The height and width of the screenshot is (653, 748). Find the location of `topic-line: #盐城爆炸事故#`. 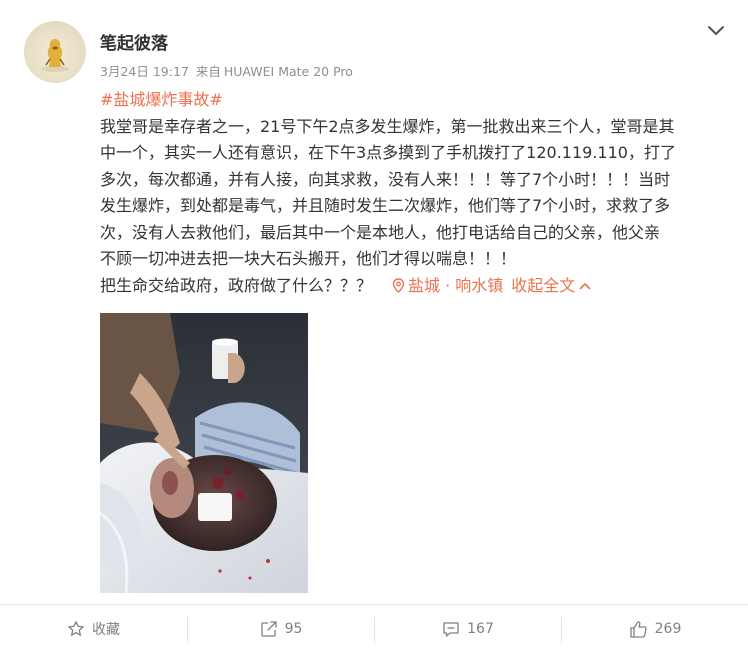

topic-line: #盐城爆炸事故# is located at coordinates (400, 100).